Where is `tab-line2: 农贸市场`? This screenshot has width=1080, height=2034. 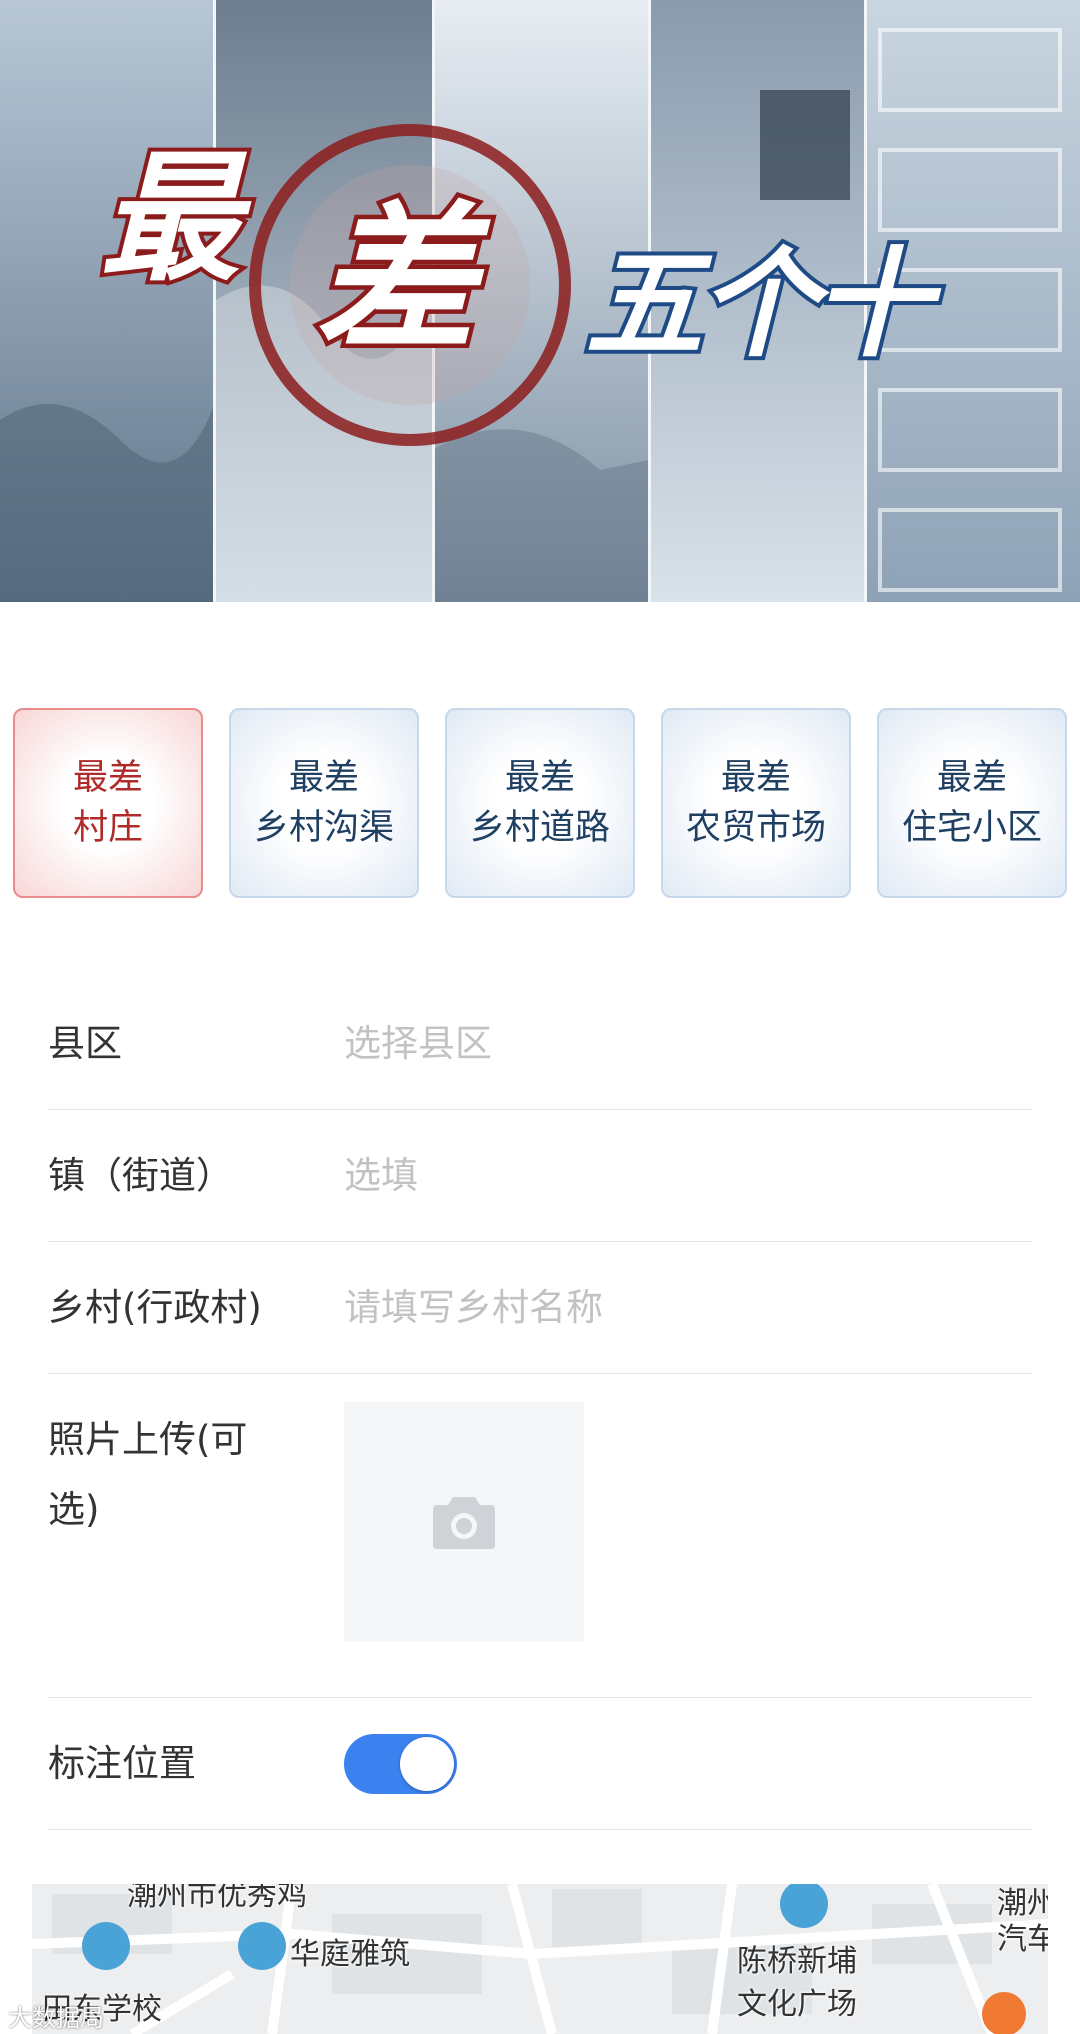
tab-line2: 农贸市场 is located at coordinates (755, 828).